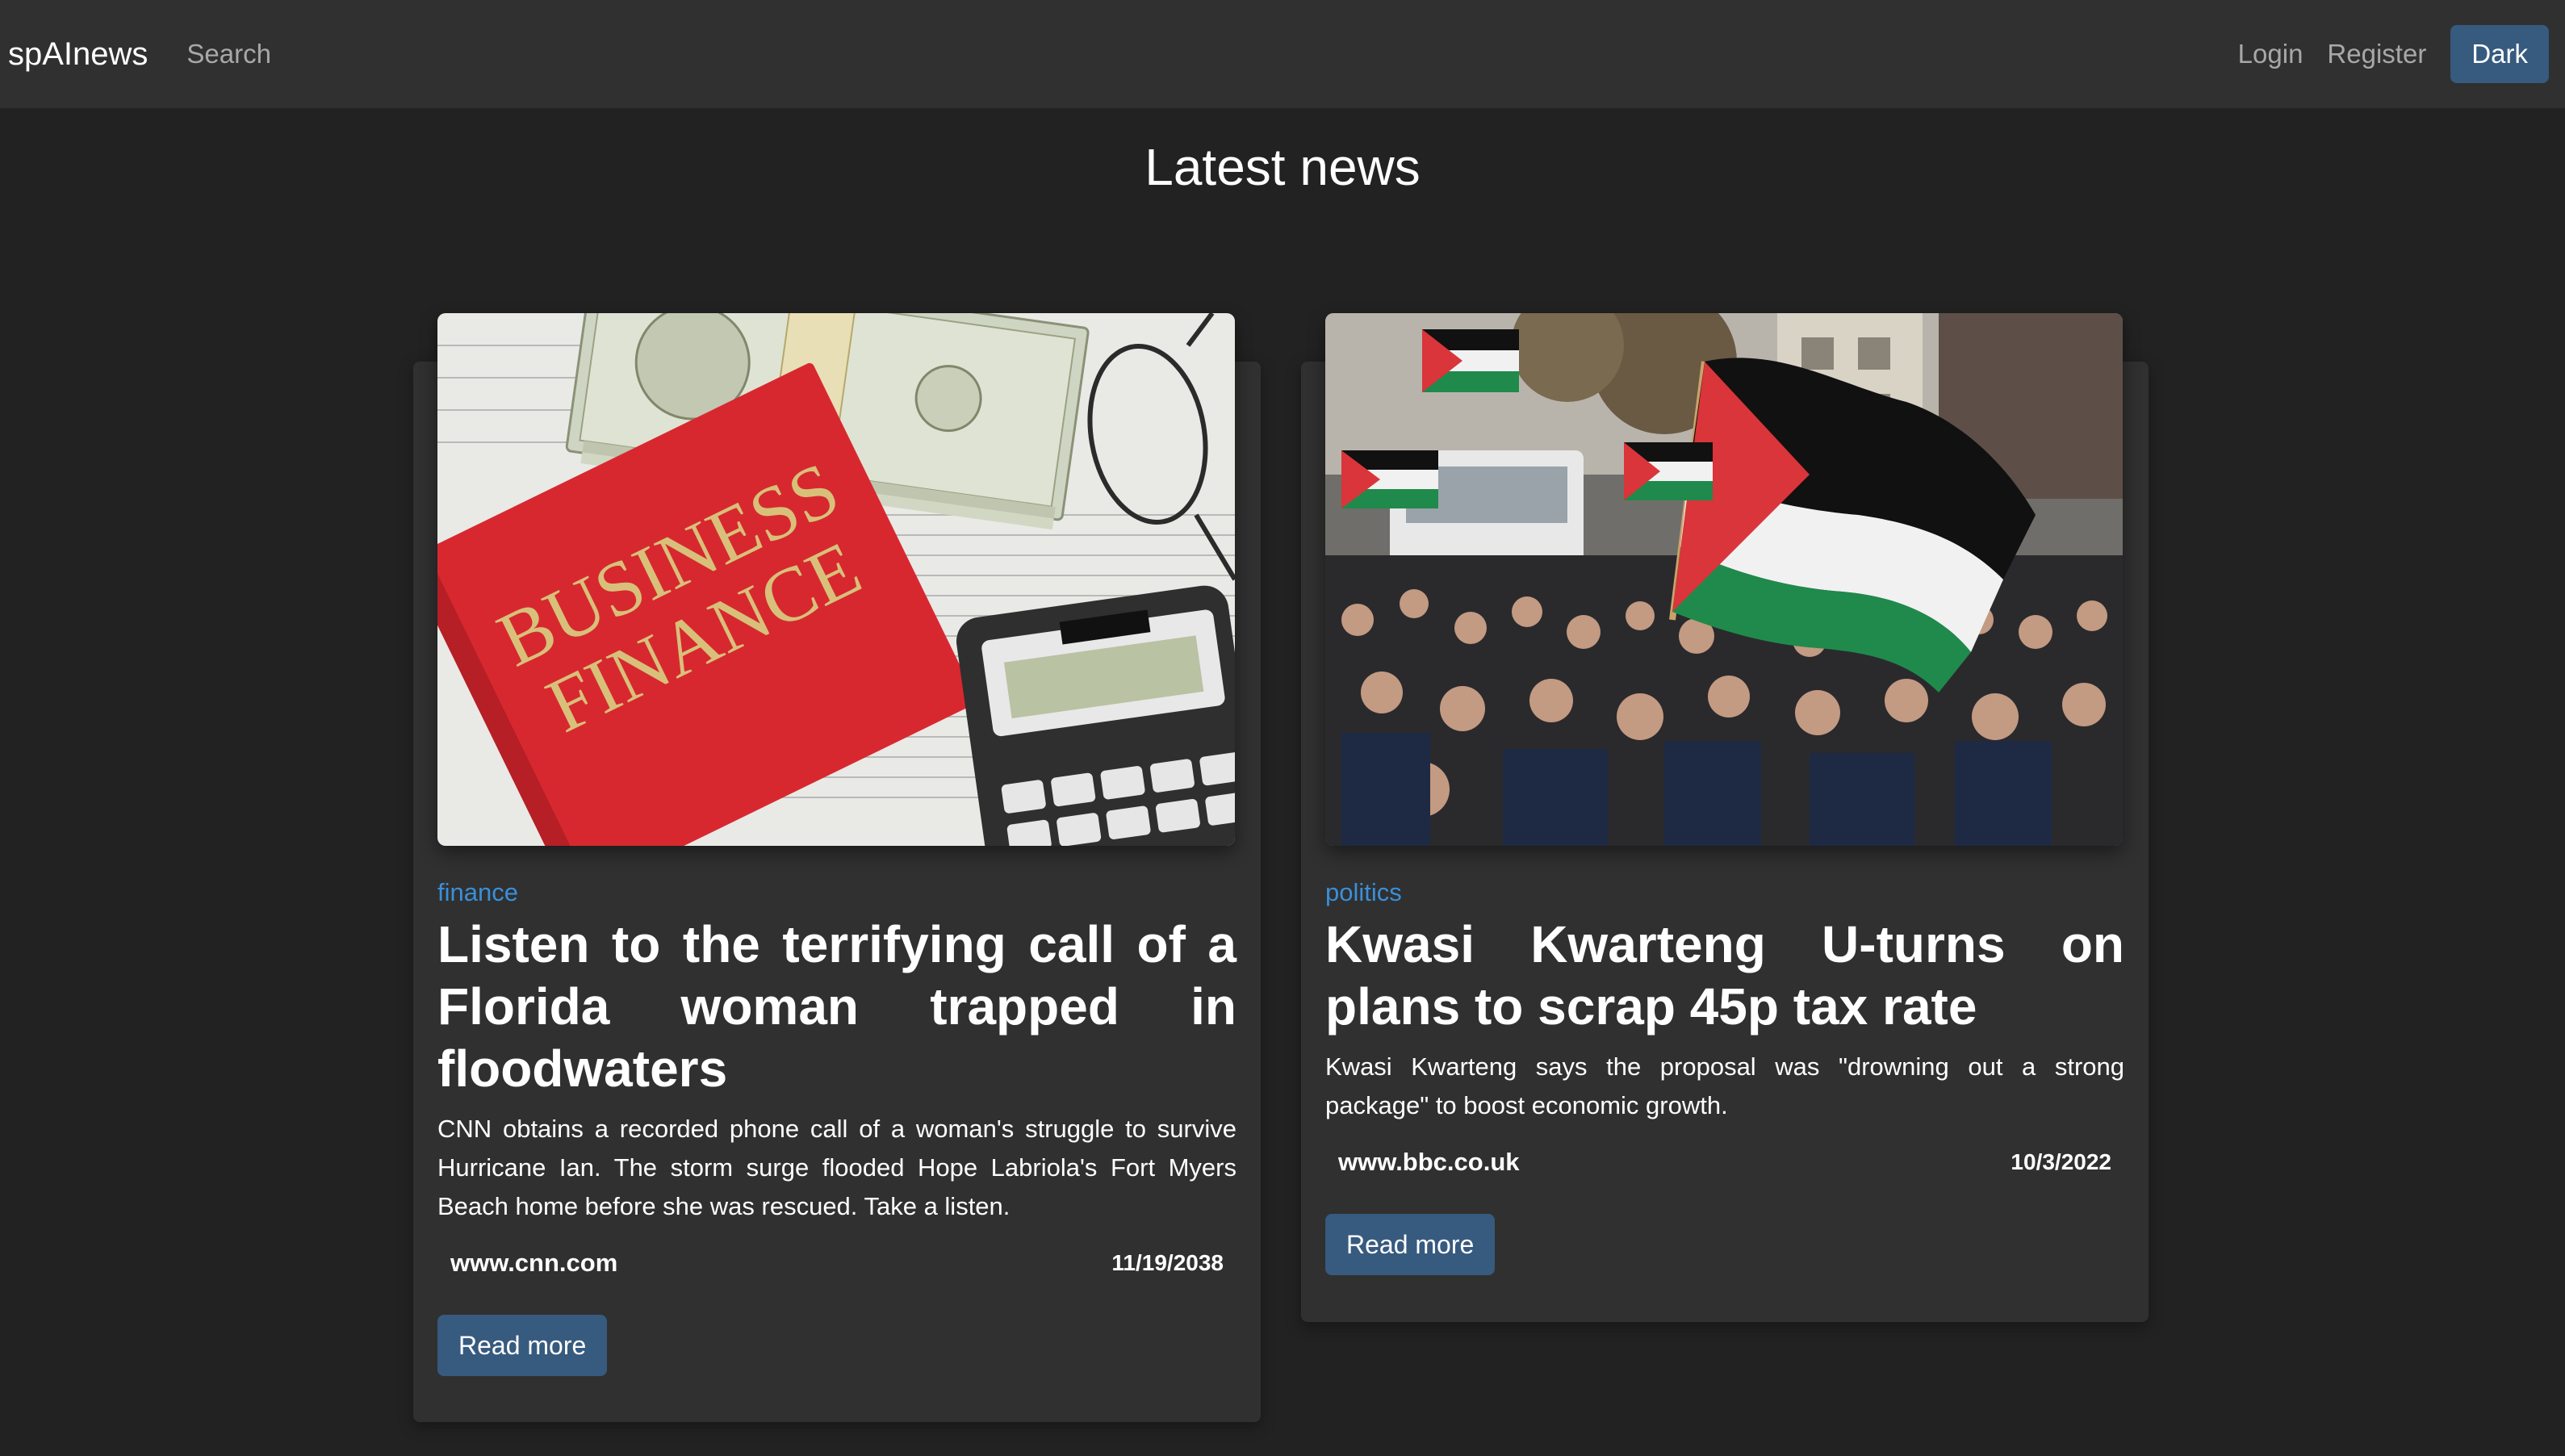 The image size is (2565, 1456). Describe the element at coordinates (1282, 167) in the screenshot. I see `page-title: Latest news` at that location.